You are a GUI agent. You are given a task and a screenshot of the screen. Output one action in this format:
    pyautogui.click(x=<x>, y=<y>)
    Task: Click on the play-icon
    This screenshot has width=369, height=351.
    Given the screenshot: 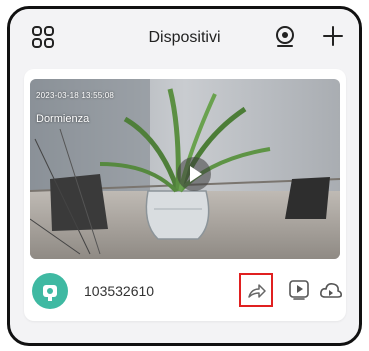 What is the action you would take?
    pyautogui.click(x=196, y=174)
    